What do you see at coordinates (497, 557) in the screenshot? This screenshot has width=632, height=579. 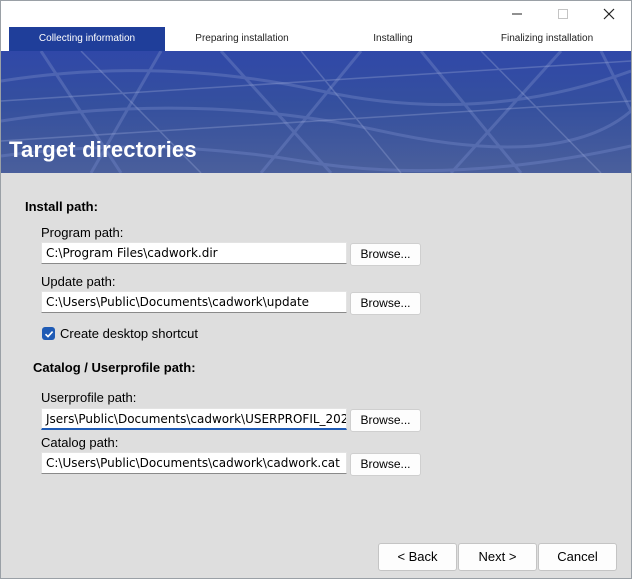 I see `next-button: Next >` at bounding box center [497, 557].